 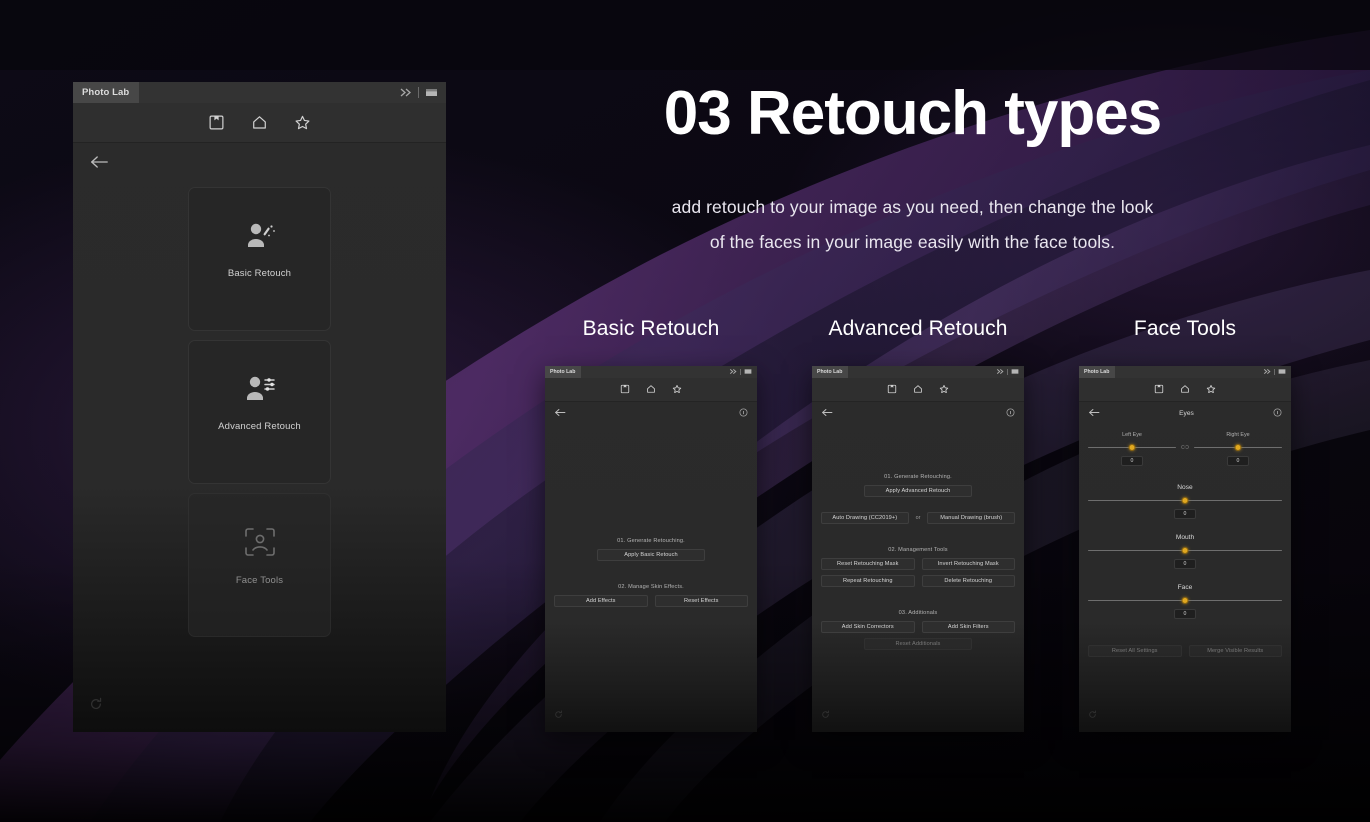 I want to click on right-eye-slider, so click(x=1238, y=447).